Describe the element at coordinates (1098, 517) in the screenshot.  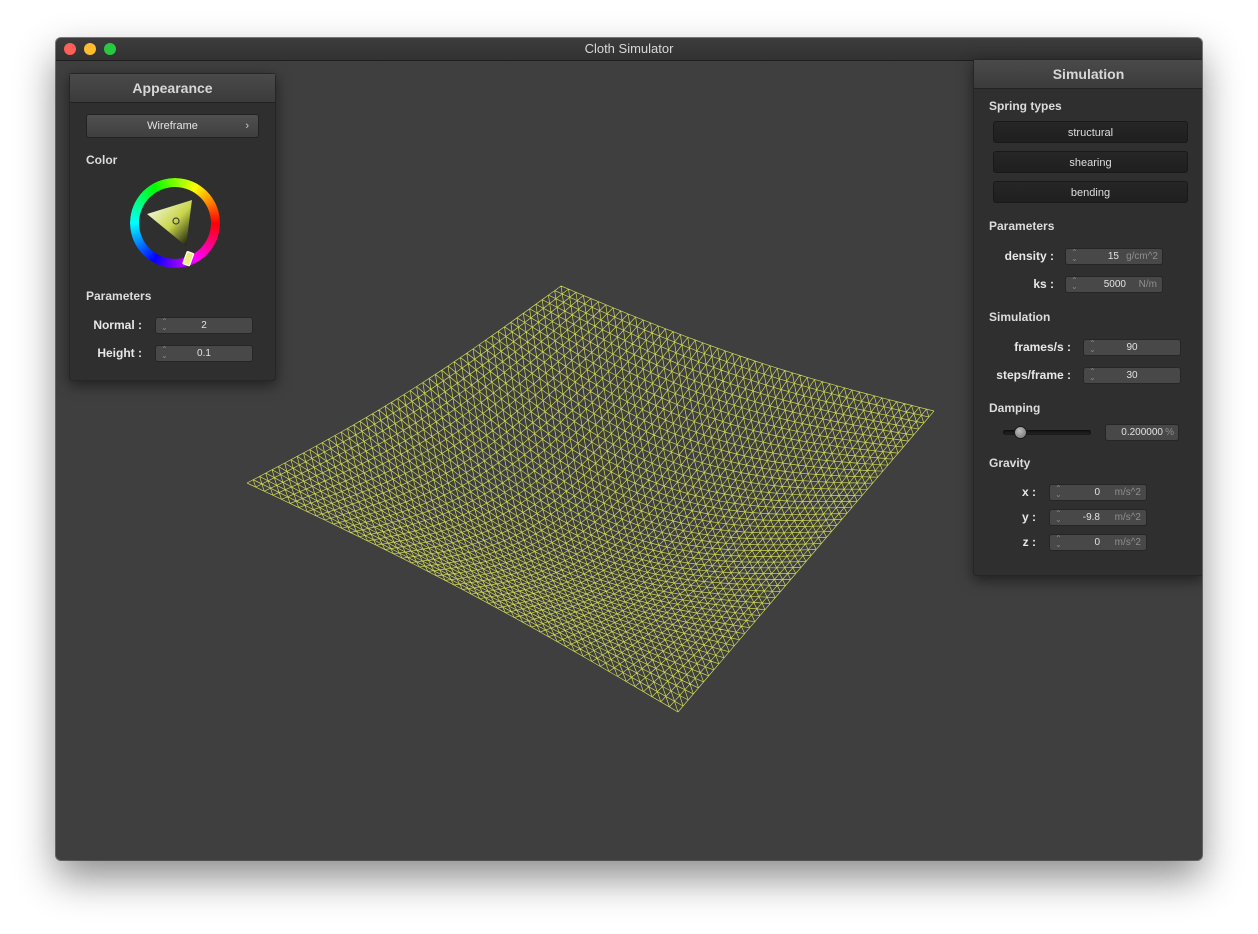
I see `gravity-y-input: ⌃ ⌄ -9.8 m/s^2` at that location.